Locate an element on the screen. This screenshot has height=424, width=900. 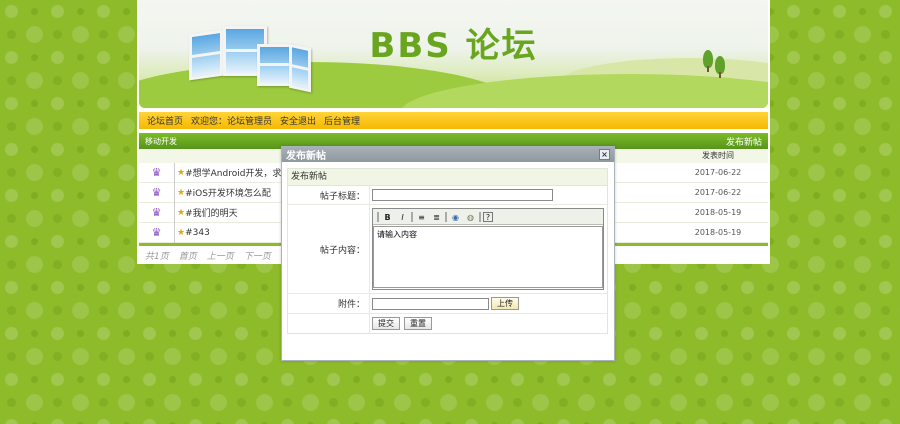
dialog-title: 发布新帖 is located at coordinates (306, 156).